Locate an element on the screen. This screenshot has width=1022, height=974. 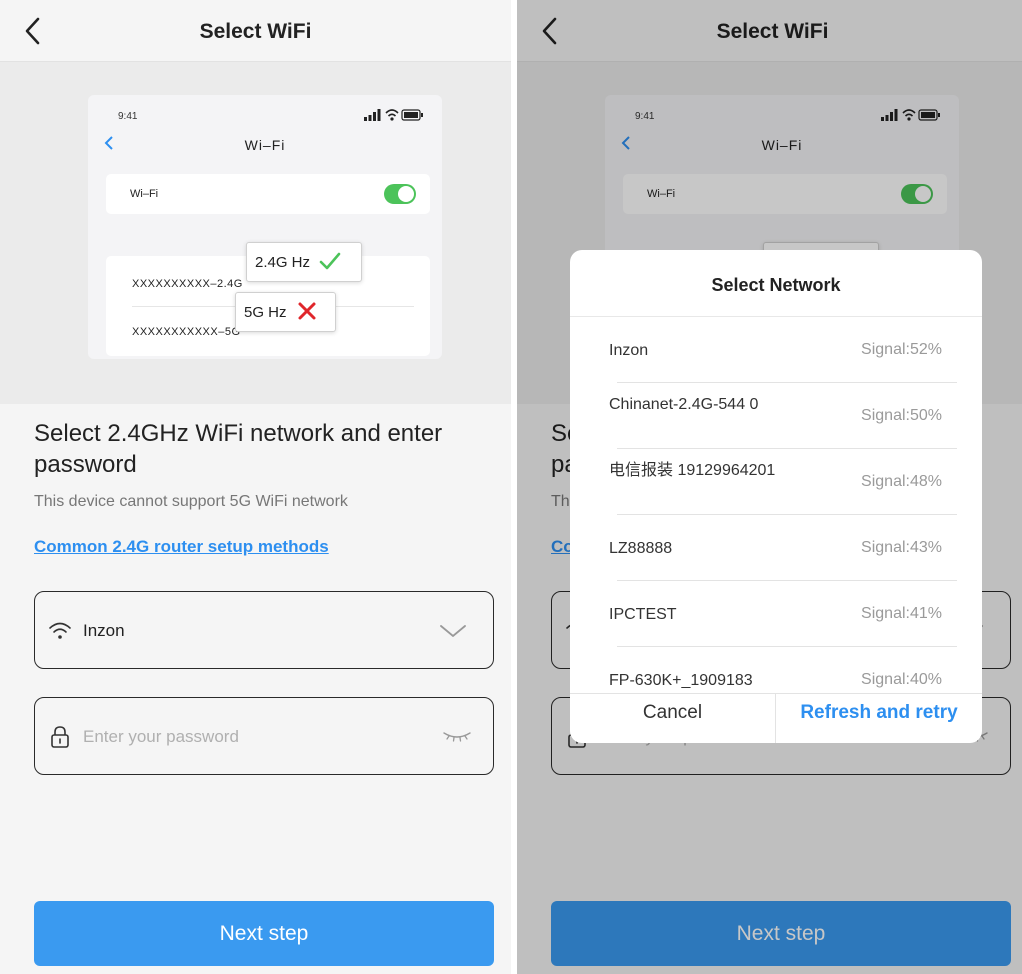
selected-wifi-value: Inzon is located at coordinates (104, 630).